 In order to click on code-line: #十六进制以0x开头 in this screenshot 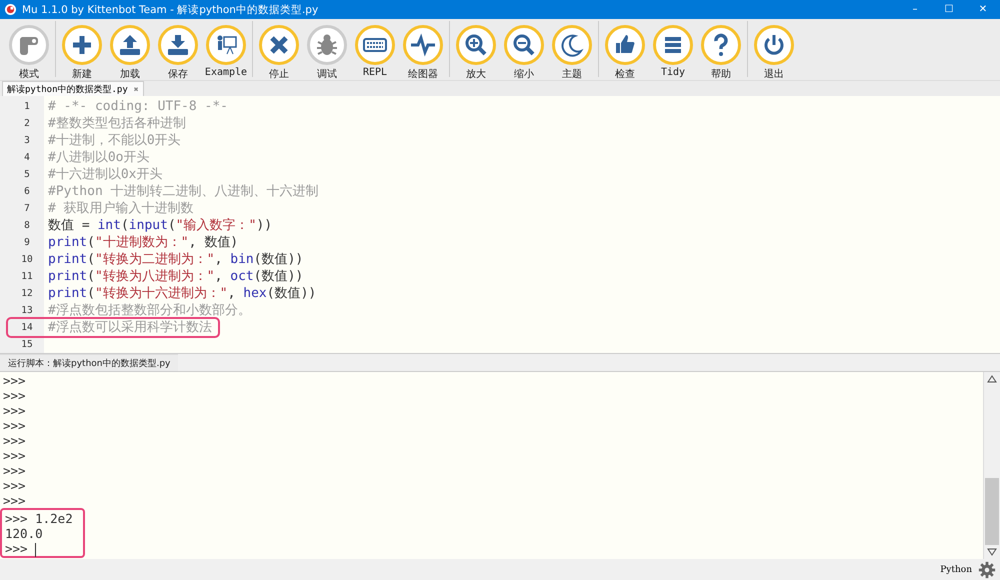, I will do `click(106, 174)`.